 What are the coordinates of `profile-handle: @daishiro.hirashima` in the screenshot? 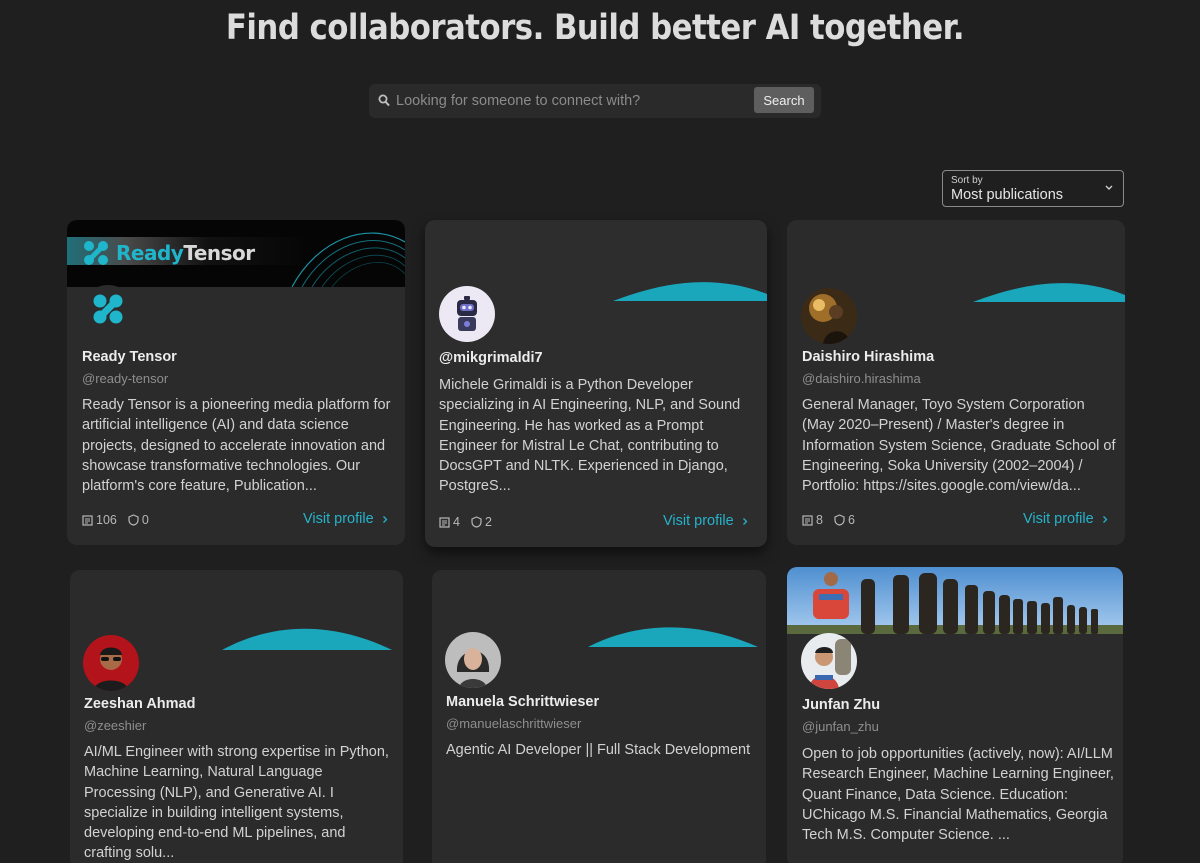 It's located at (861, 378).